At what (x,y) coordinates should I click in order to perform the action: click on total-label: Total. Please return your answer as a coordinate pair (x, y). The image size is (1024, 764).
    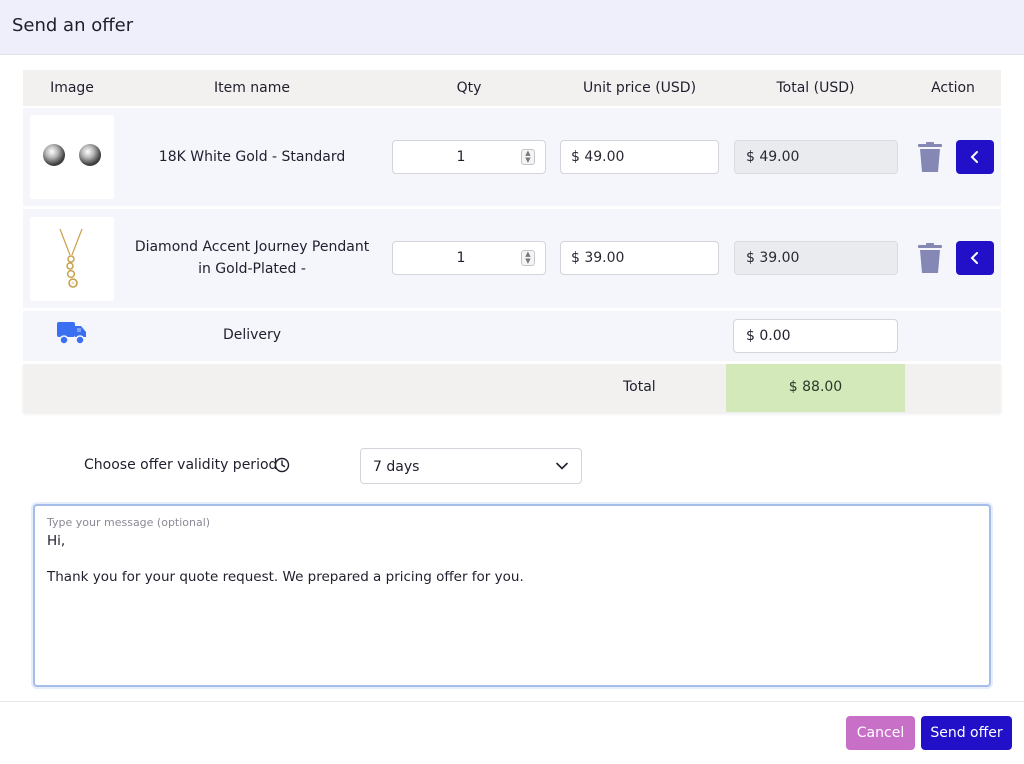
    Looking at the image, I should click on (639, 387).